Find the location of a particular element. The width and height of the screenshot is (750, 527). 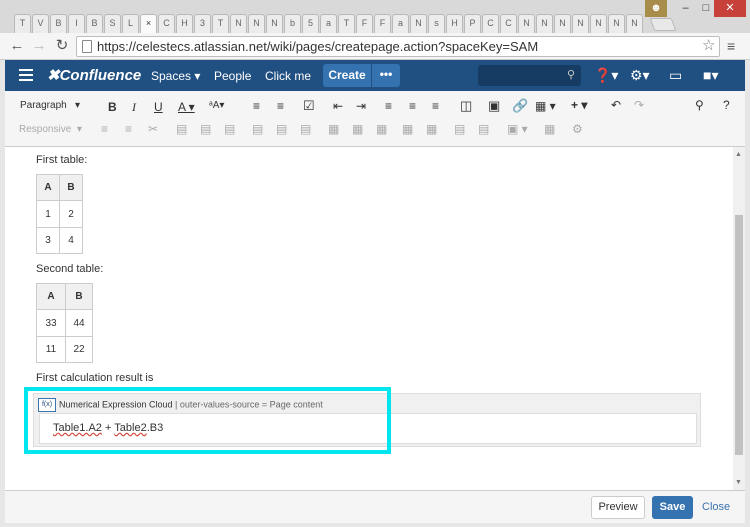

table-split-cells-icon: ▦ is located at coordinates (431, 129).